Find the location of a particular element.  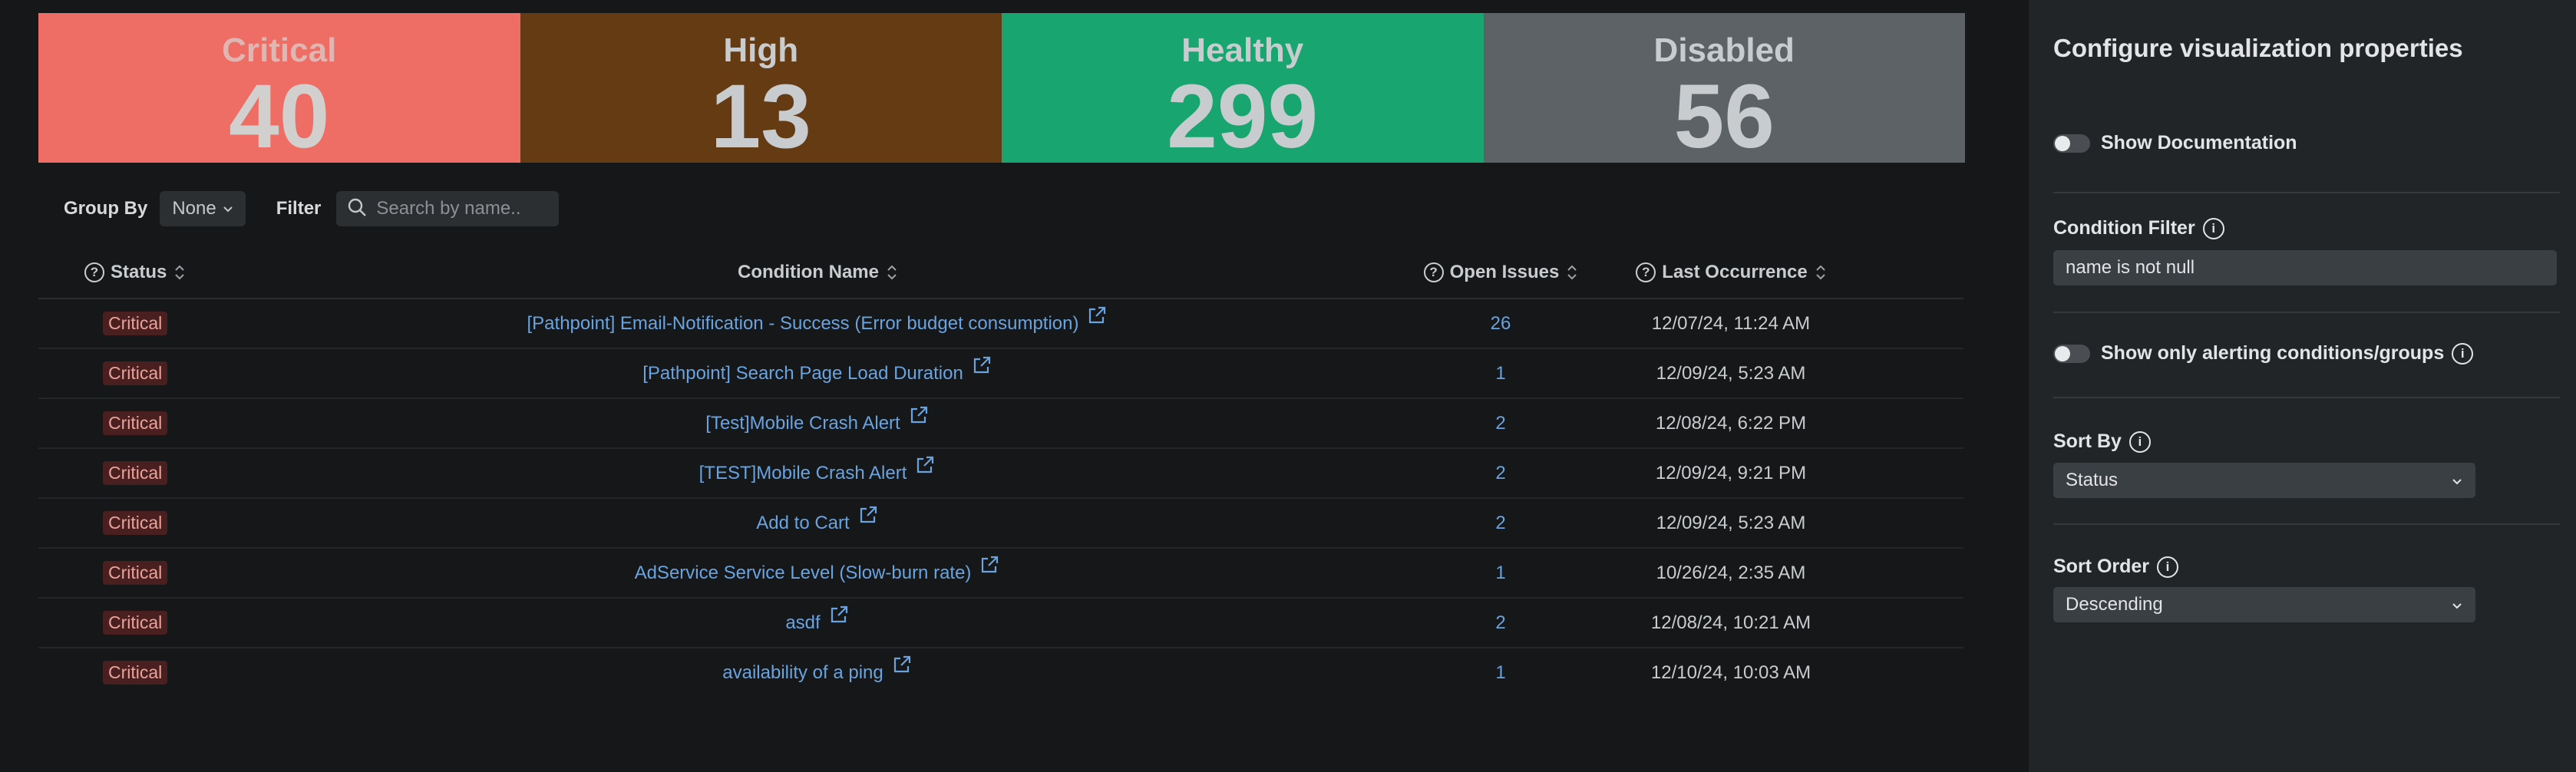

condition-filter-label-text: Condition Filter is located at coordinates (2124, 228).